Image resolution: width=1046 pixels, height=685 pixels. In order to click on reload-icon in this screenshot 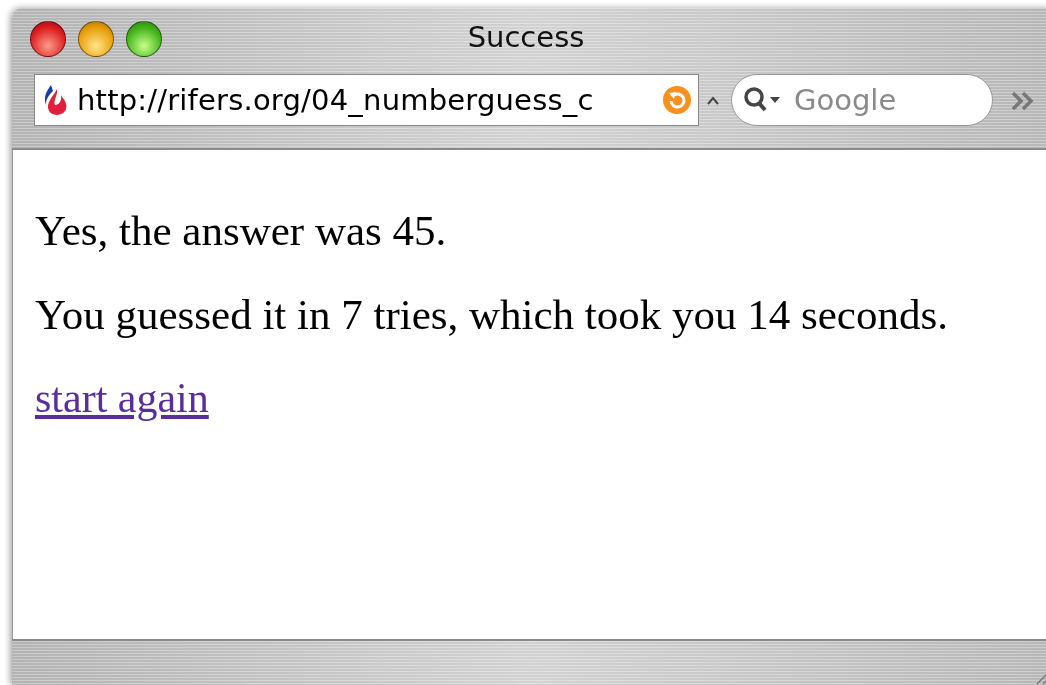, I will do `click(677, 100)`.